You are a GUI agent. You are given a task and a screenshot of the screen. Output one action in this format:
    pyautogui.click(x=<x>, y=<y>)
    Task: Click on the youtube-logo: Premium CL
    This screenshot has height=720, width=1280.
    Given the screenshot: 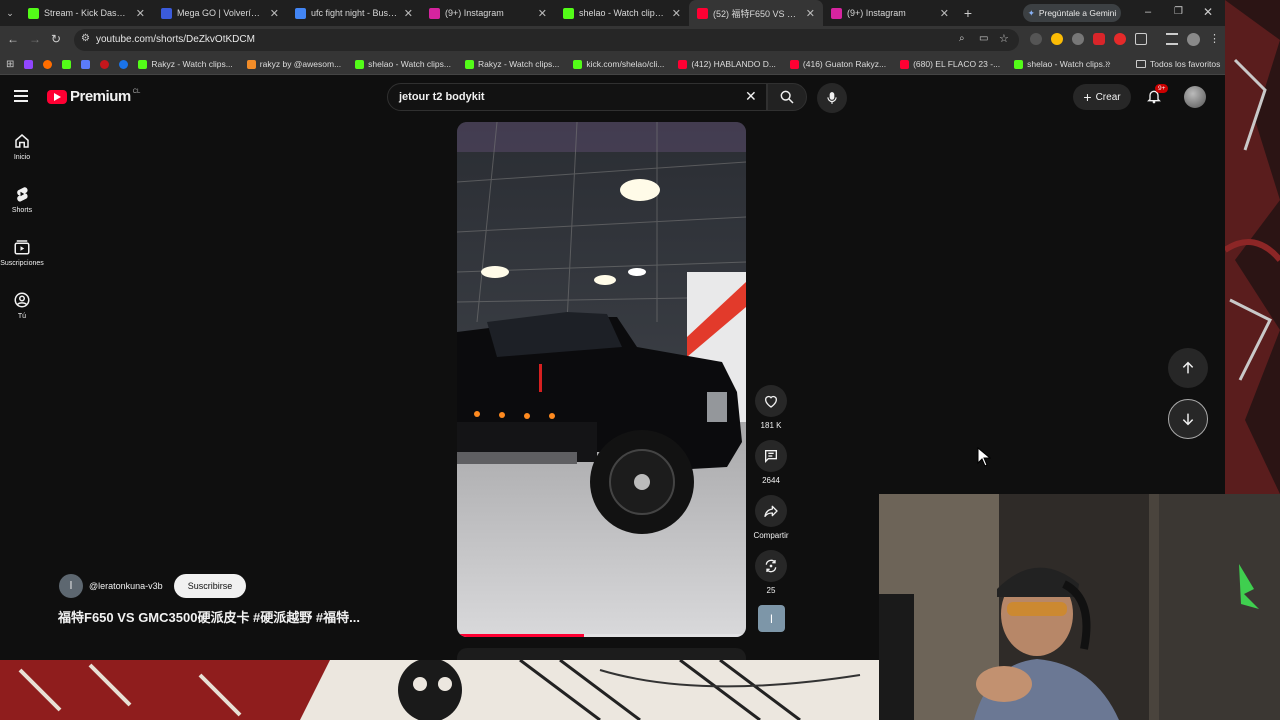 What is the action you would take?
    pyautogui.click(x=93, y=96)
    